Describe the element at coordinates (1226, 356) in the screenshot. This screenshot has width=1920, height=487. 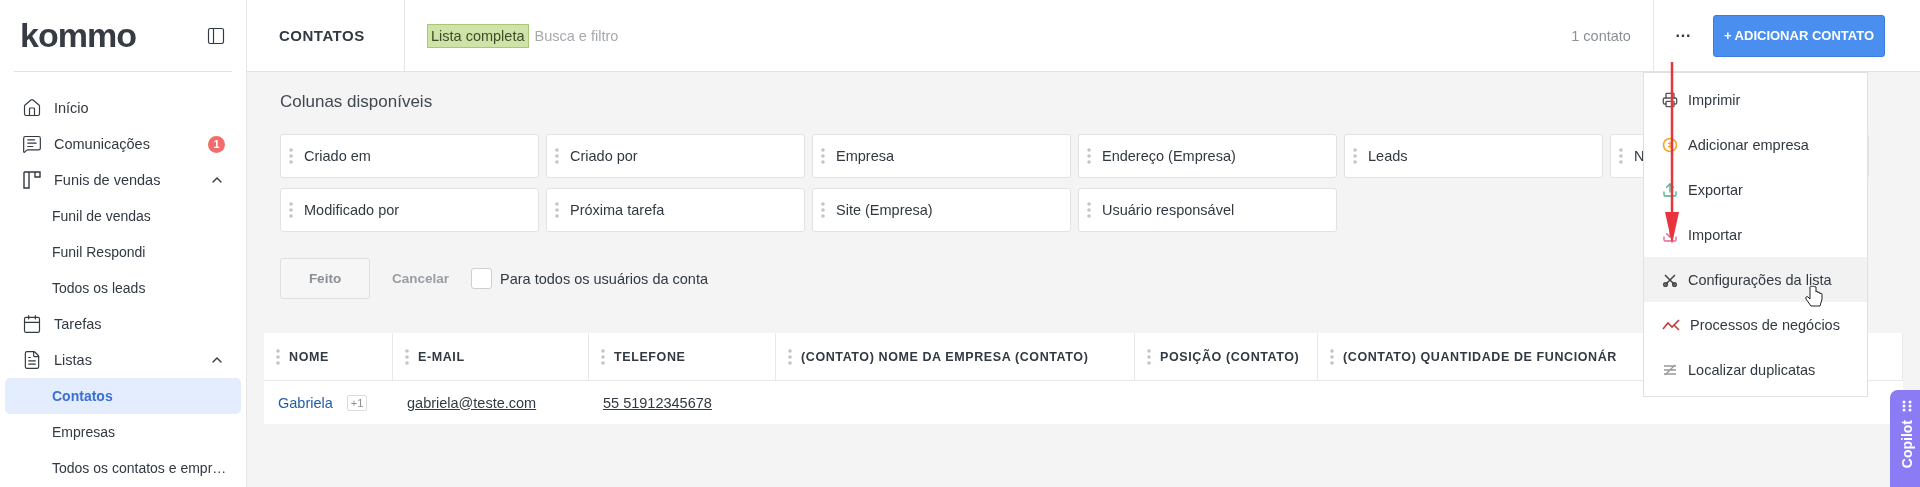
I see `column-header: POSIÇÃO (CONTATO)` at that location.